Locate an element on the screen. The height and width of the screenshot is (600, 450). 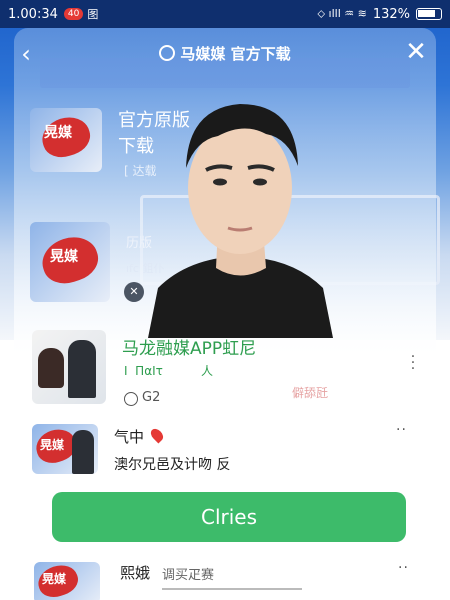
more-options-icon: · · · is located at coordinates (413, 363).